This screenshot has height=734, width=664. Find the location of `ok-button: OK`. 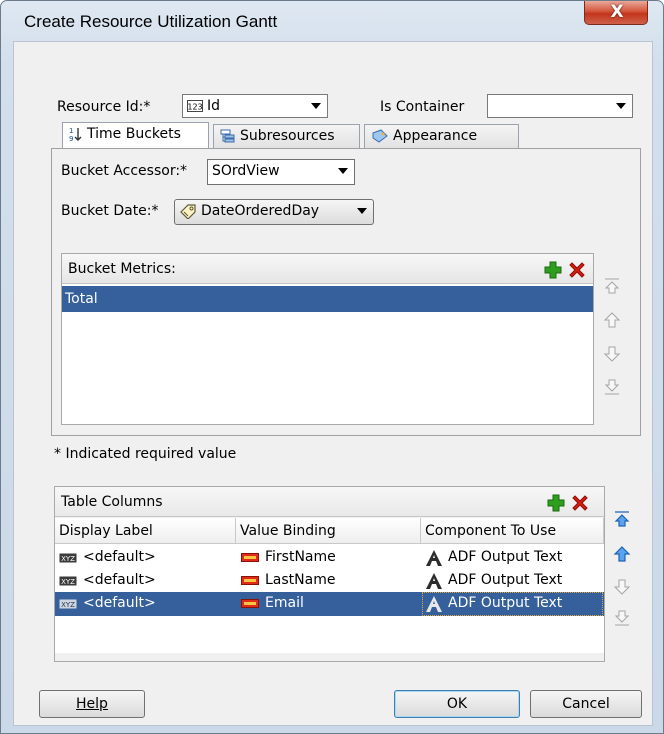

ok-button: OK is located at coordinates (457, 704).